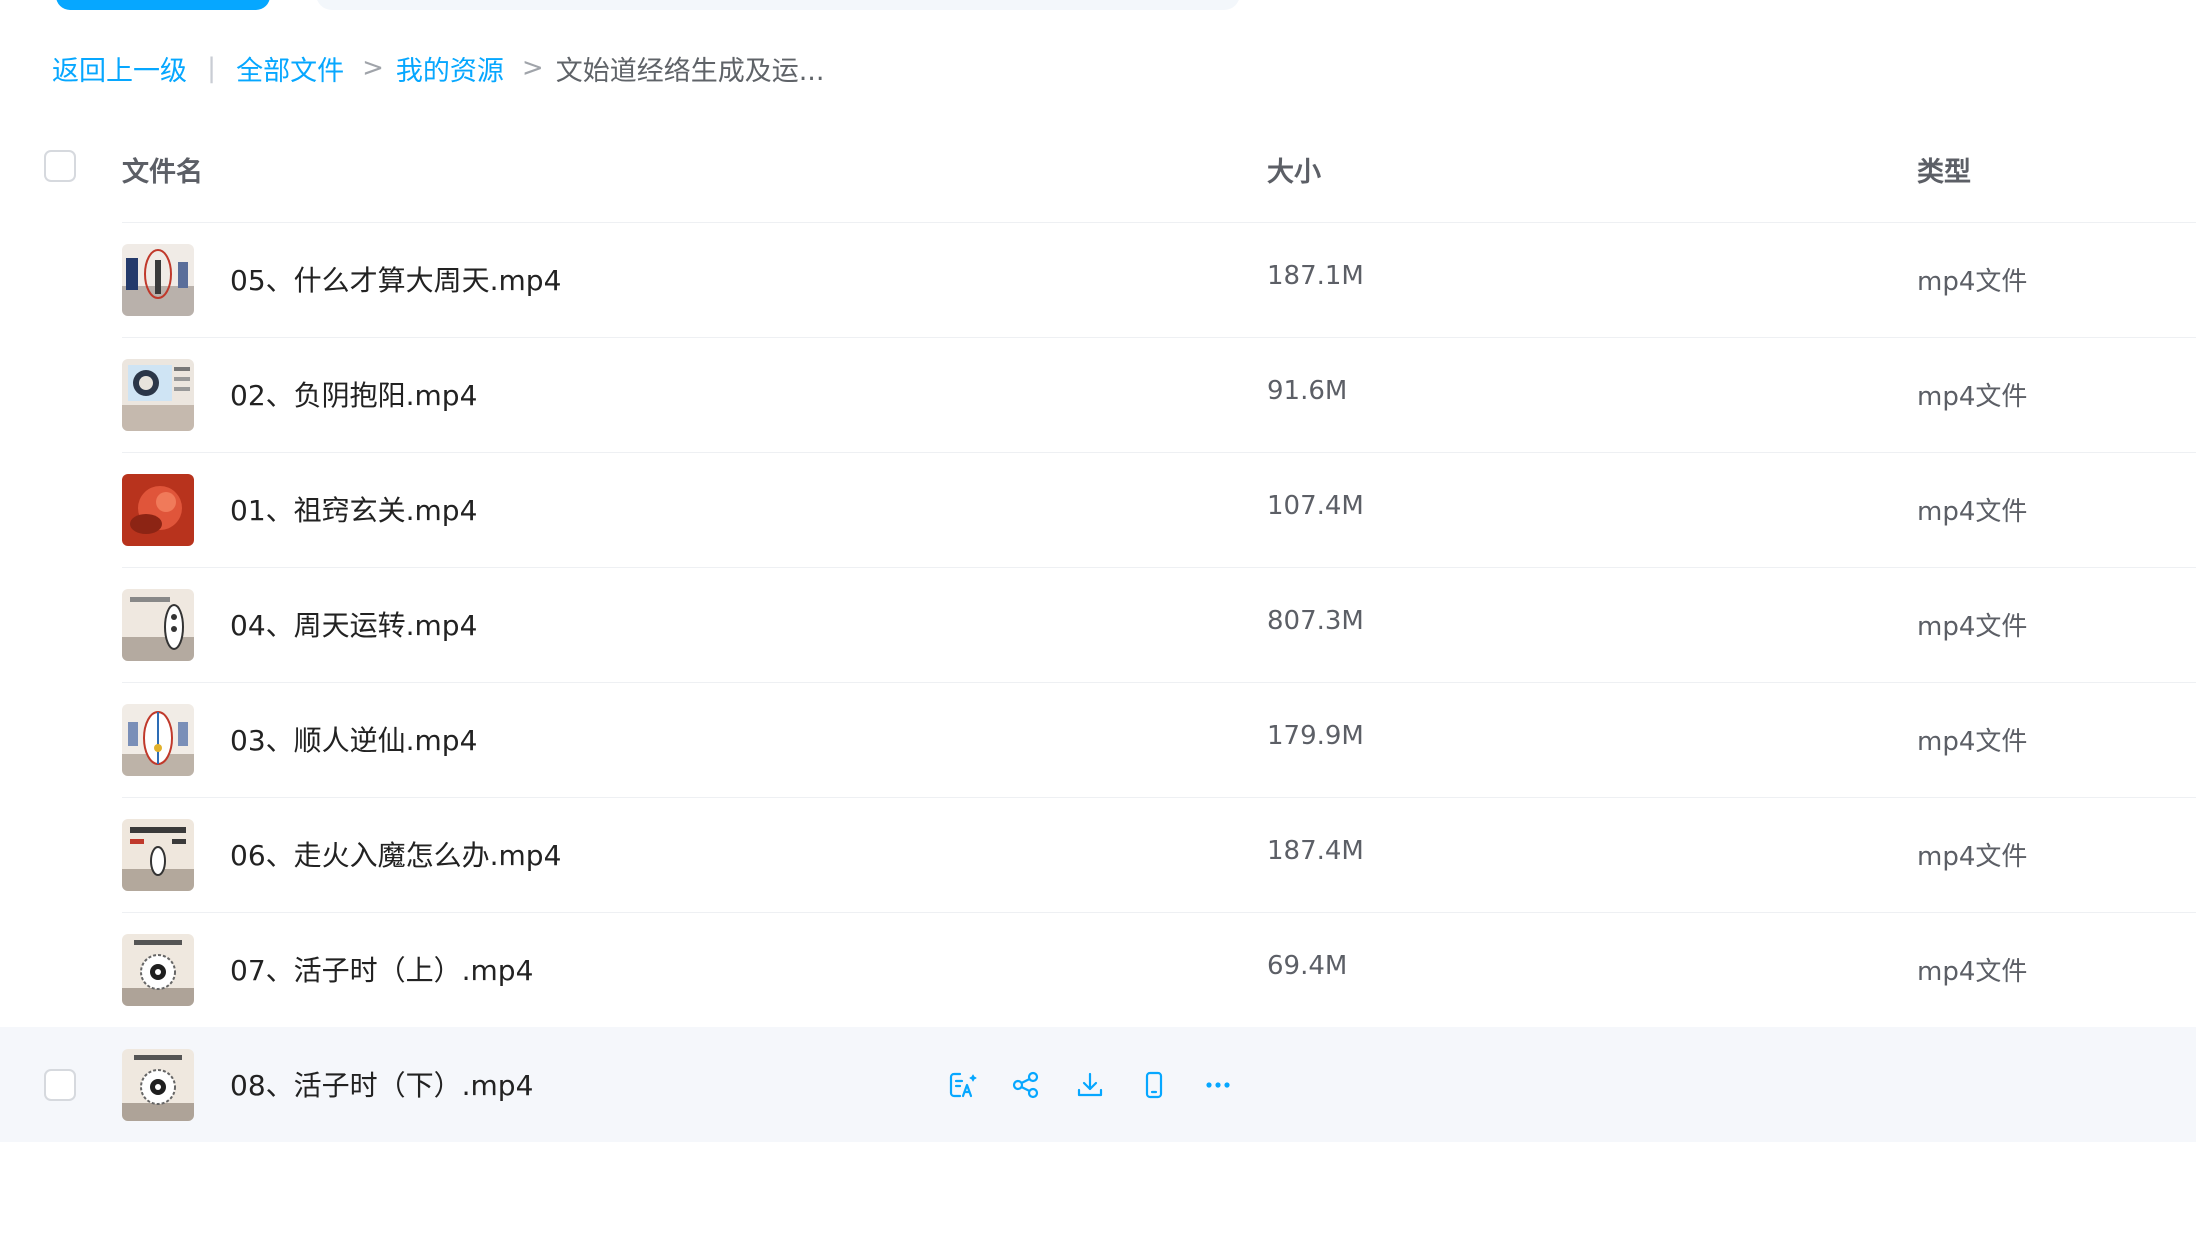 This screenshot has width=2196, height=1245. I want to click on file-name: 08、活子时（下）.mp4, so click(381, 1084).